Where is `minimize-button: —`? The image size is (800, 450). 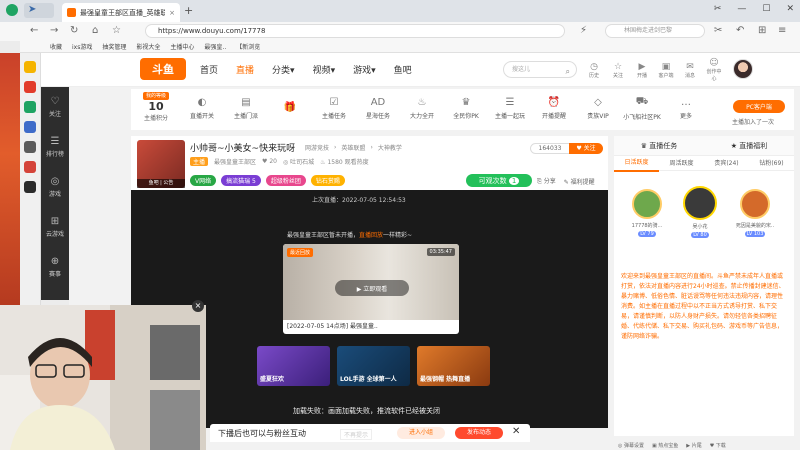
minimize-button: — is located at coordinates (741, 9).